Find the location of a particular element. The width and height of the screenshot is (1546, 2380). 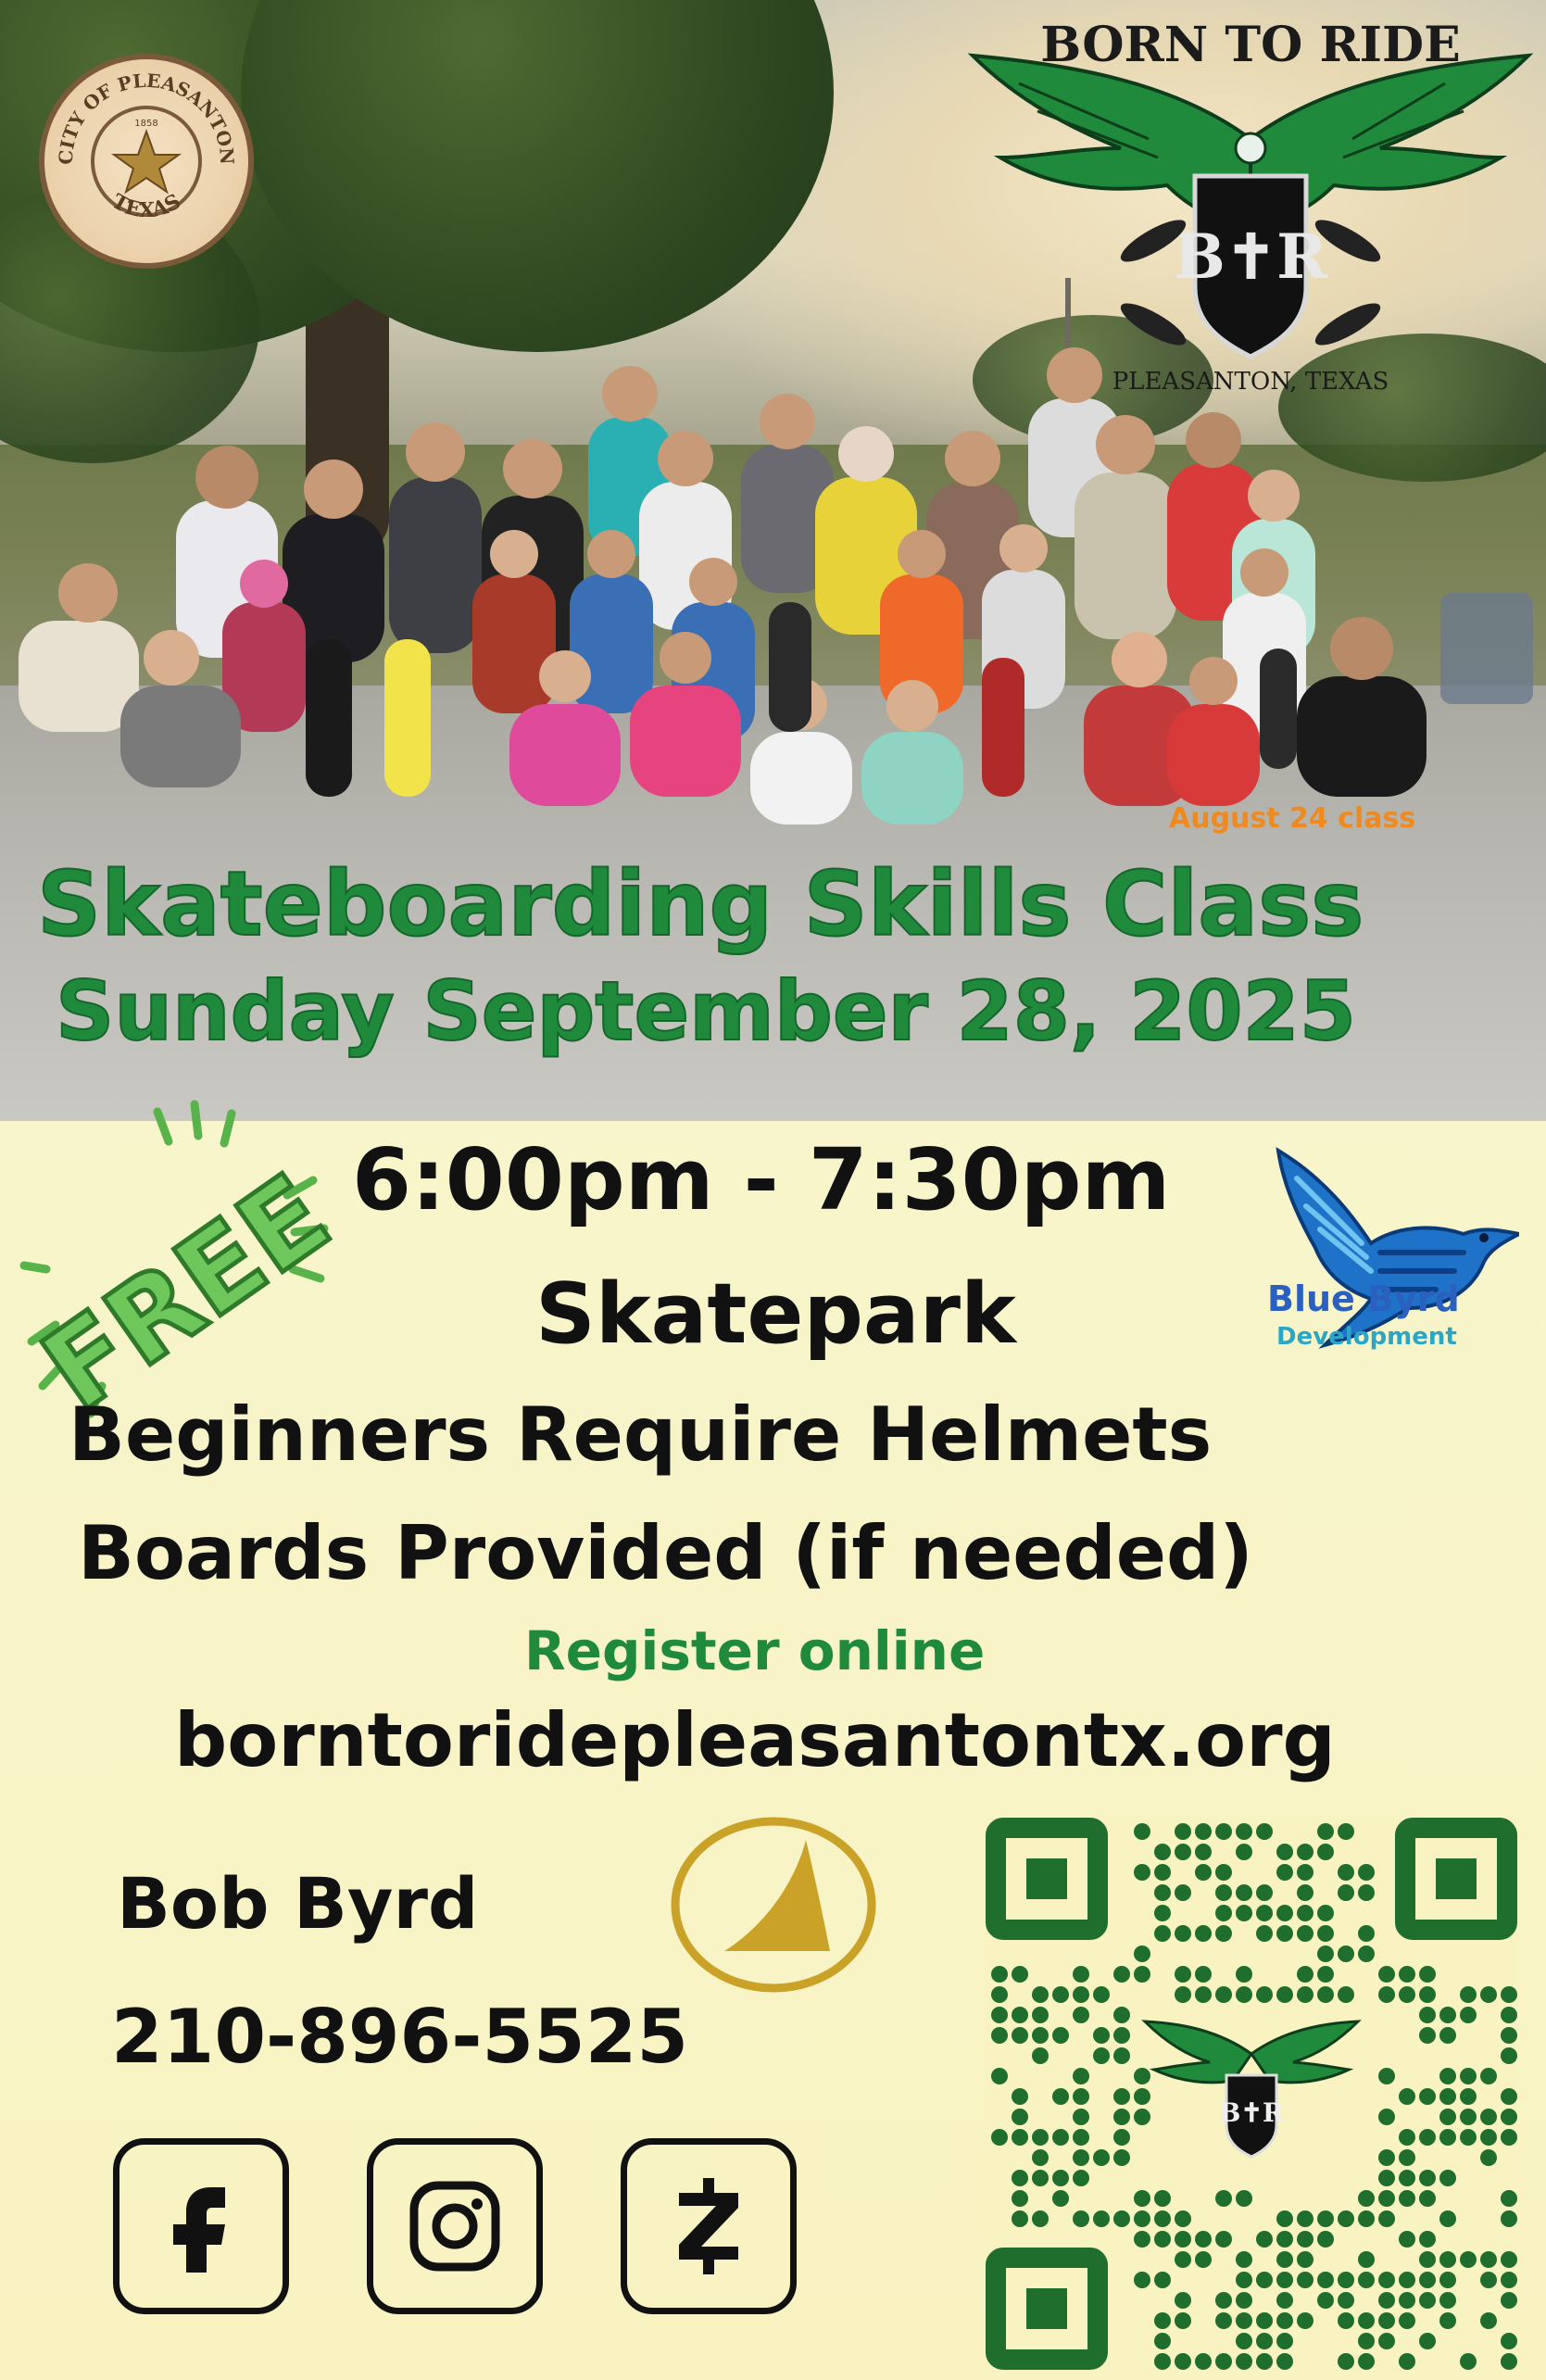

city-seal: CITY OF PLEASANTON TEXAS 1858 is located at coordinates (146, 161).